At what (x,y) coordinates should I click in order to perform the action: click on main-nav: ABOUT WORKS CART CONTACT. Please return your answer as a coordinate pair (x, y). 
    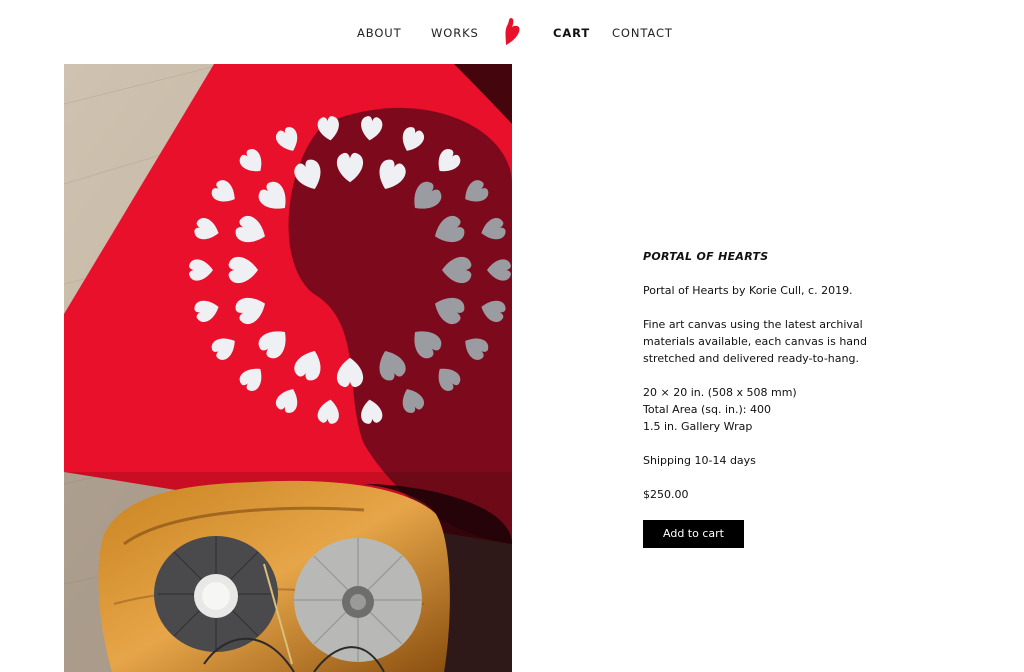
    Looking at the image, I should click on (512, 32).